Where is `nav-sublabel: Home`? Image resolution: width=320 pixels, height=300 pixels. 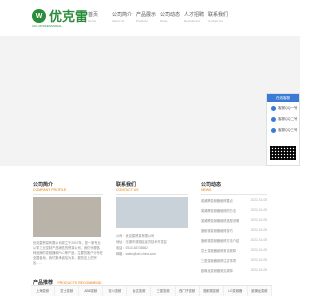 nav-sublabel: Home is located at coordinates (92, 21).